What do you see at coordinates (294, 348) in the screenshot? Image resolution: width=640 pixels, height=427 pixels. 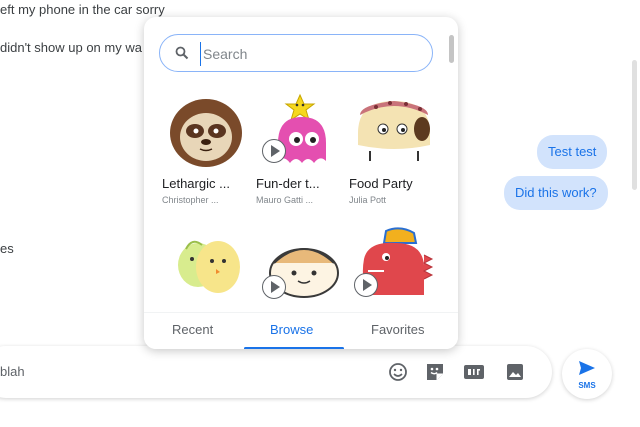 I see `active-tab-indicator` at bounding box center [294, 348].